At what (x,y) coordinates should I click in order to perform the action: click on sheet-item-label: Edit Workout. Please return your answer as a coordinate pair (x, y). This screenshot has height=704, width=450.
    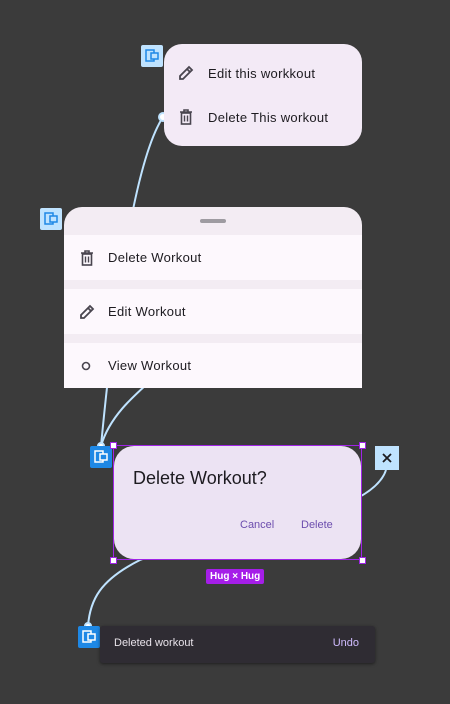
    Looking at the image, I should click on (147, 311).